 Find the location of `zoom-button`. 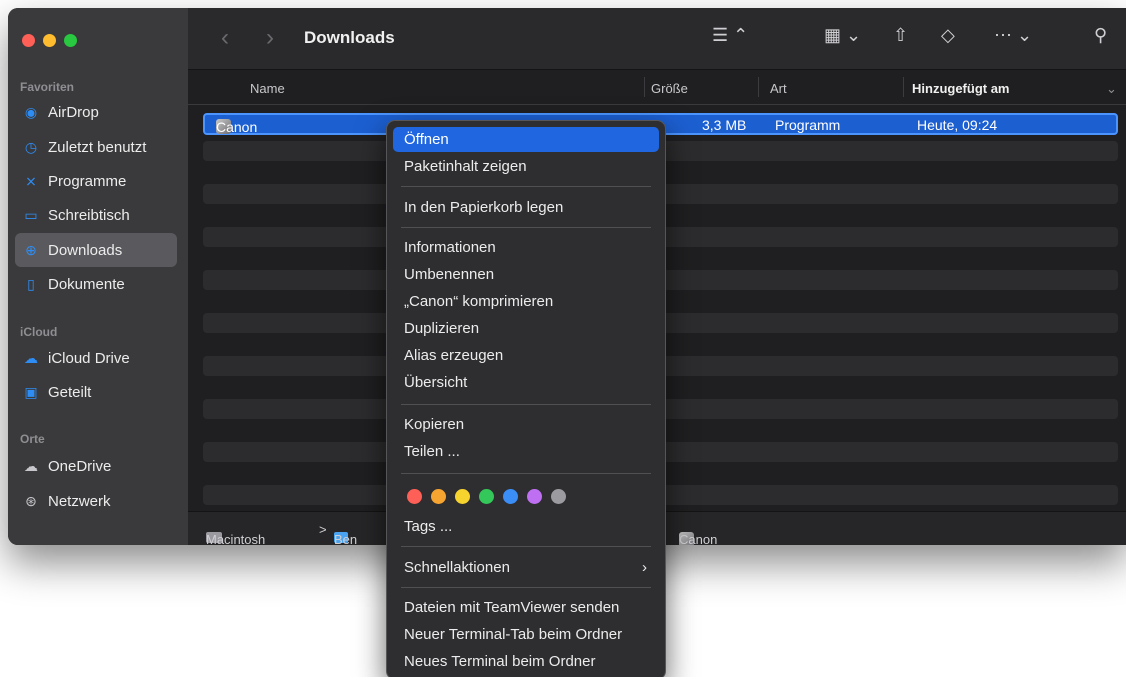

zoom-button is located at coordinates (70, 40).